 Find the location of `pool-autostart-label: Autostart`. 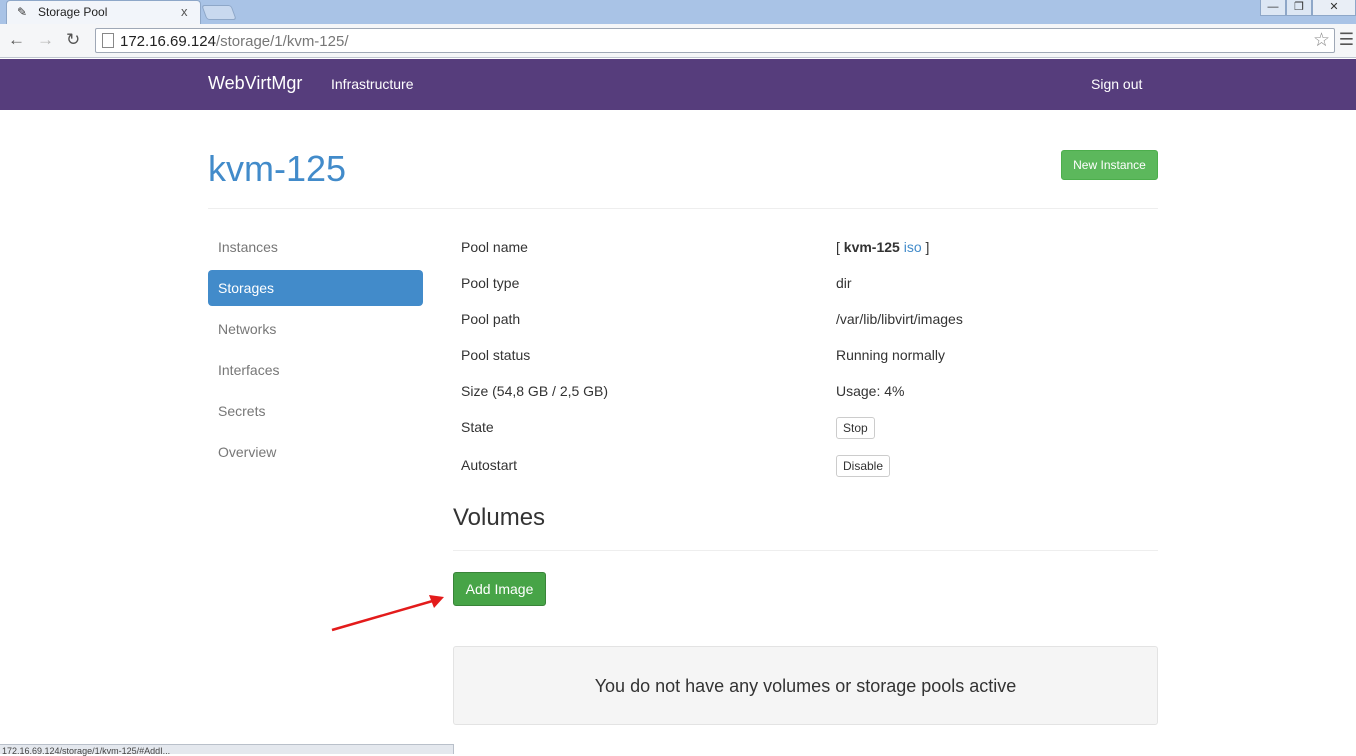

pool-autostart-label: Autostart is located at coordinates (489, 465).